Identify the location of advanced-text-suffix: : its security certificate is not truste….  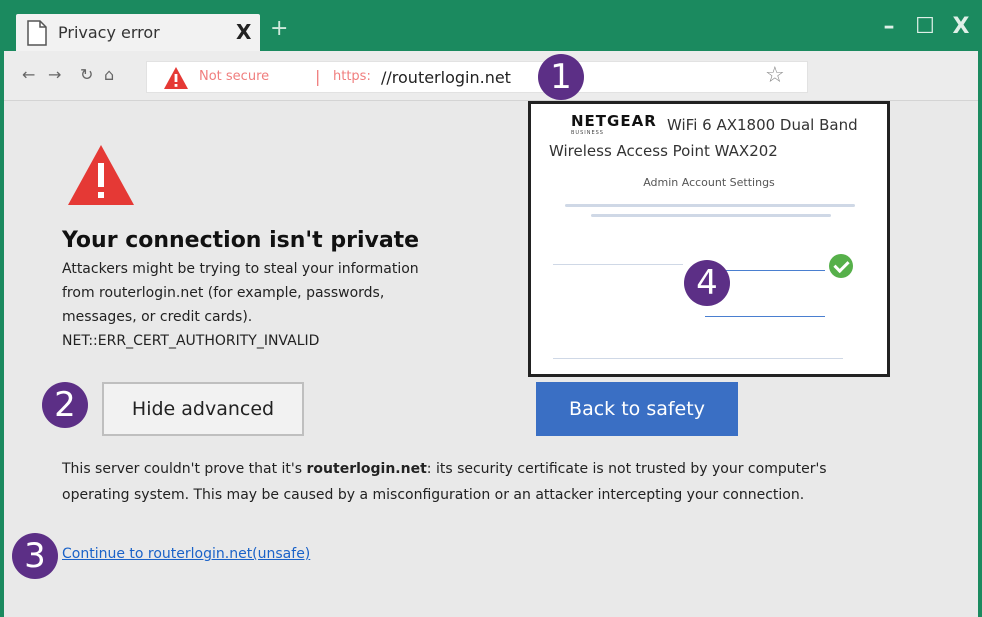
(626, 469).